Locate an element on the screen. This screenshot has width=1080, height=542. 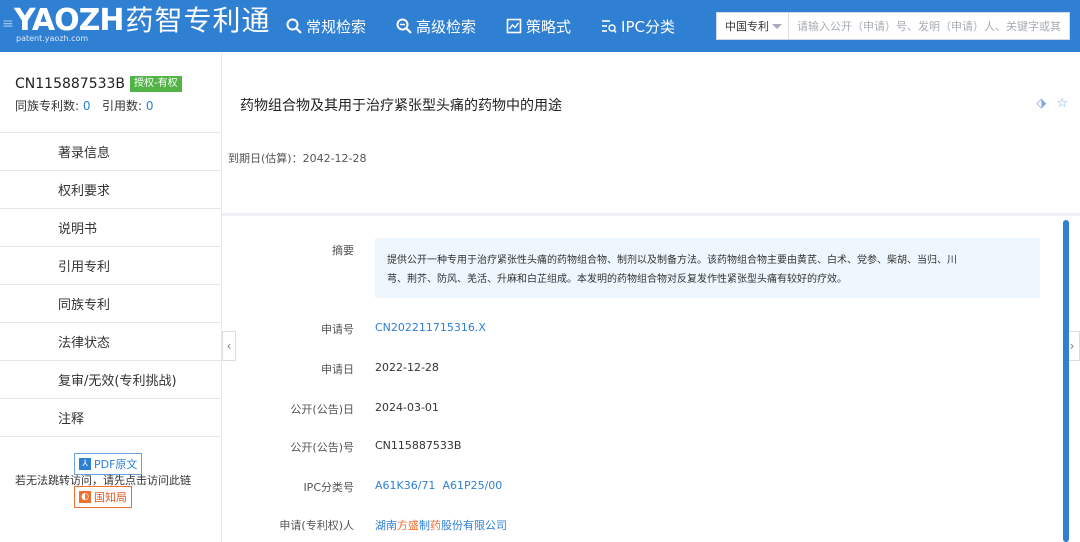
nav-strategy: 策略式 is located at coordinates (538, 26).